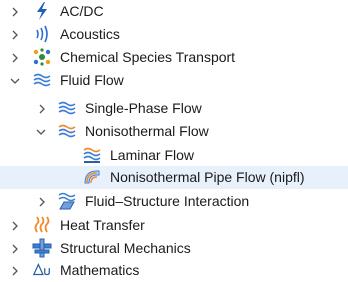  What do you see at coordinates (67, 108) in the screenshot?
I see `single-phase-flow-icon` at bounding box center [67, 108].